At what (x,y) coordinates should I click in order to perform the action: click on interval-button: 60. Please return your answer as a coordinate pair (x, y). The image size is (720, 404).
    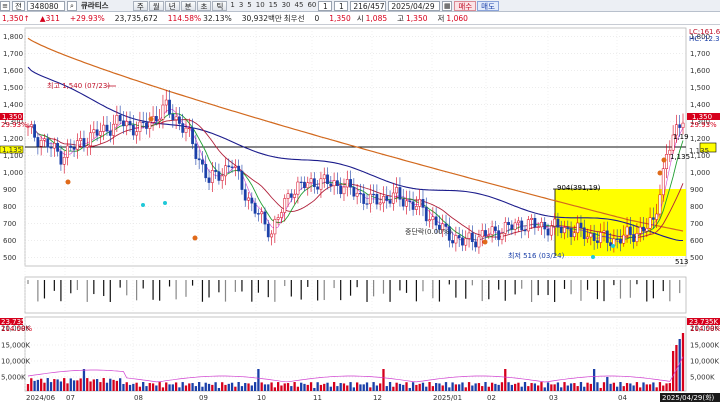
    Looking at the image, I should click on (311, 6).